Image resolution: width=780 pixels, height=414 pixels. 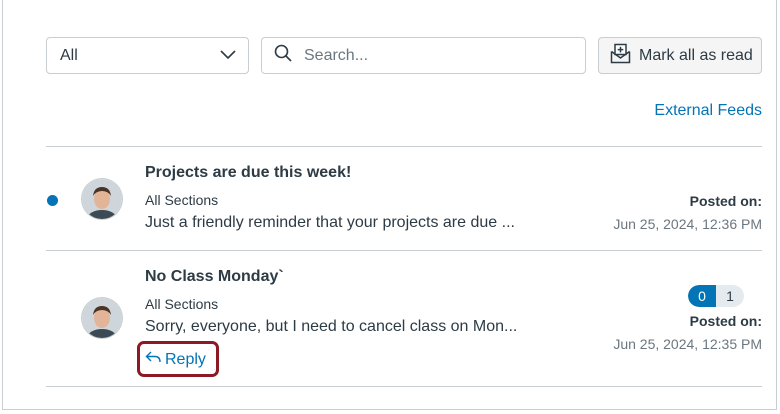 What do you see at coordinates (687, 344) in the screenshot?
I see `posted-date: Jun 25, 2024, 12:35 PM` at bounding box center [687, 344].